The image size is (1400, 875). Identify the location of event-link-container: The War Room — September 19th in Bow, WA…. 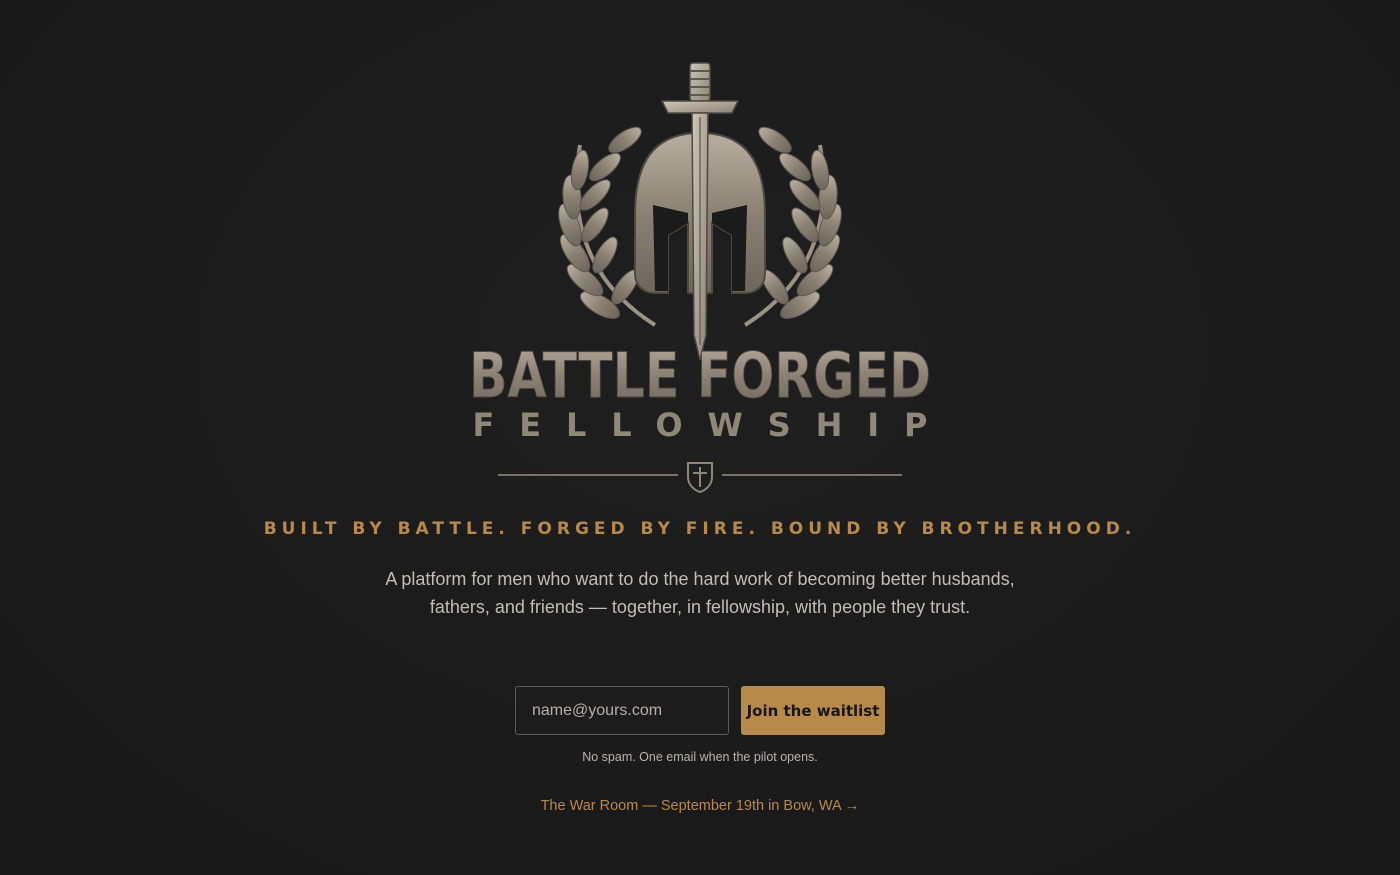
(700, 806).